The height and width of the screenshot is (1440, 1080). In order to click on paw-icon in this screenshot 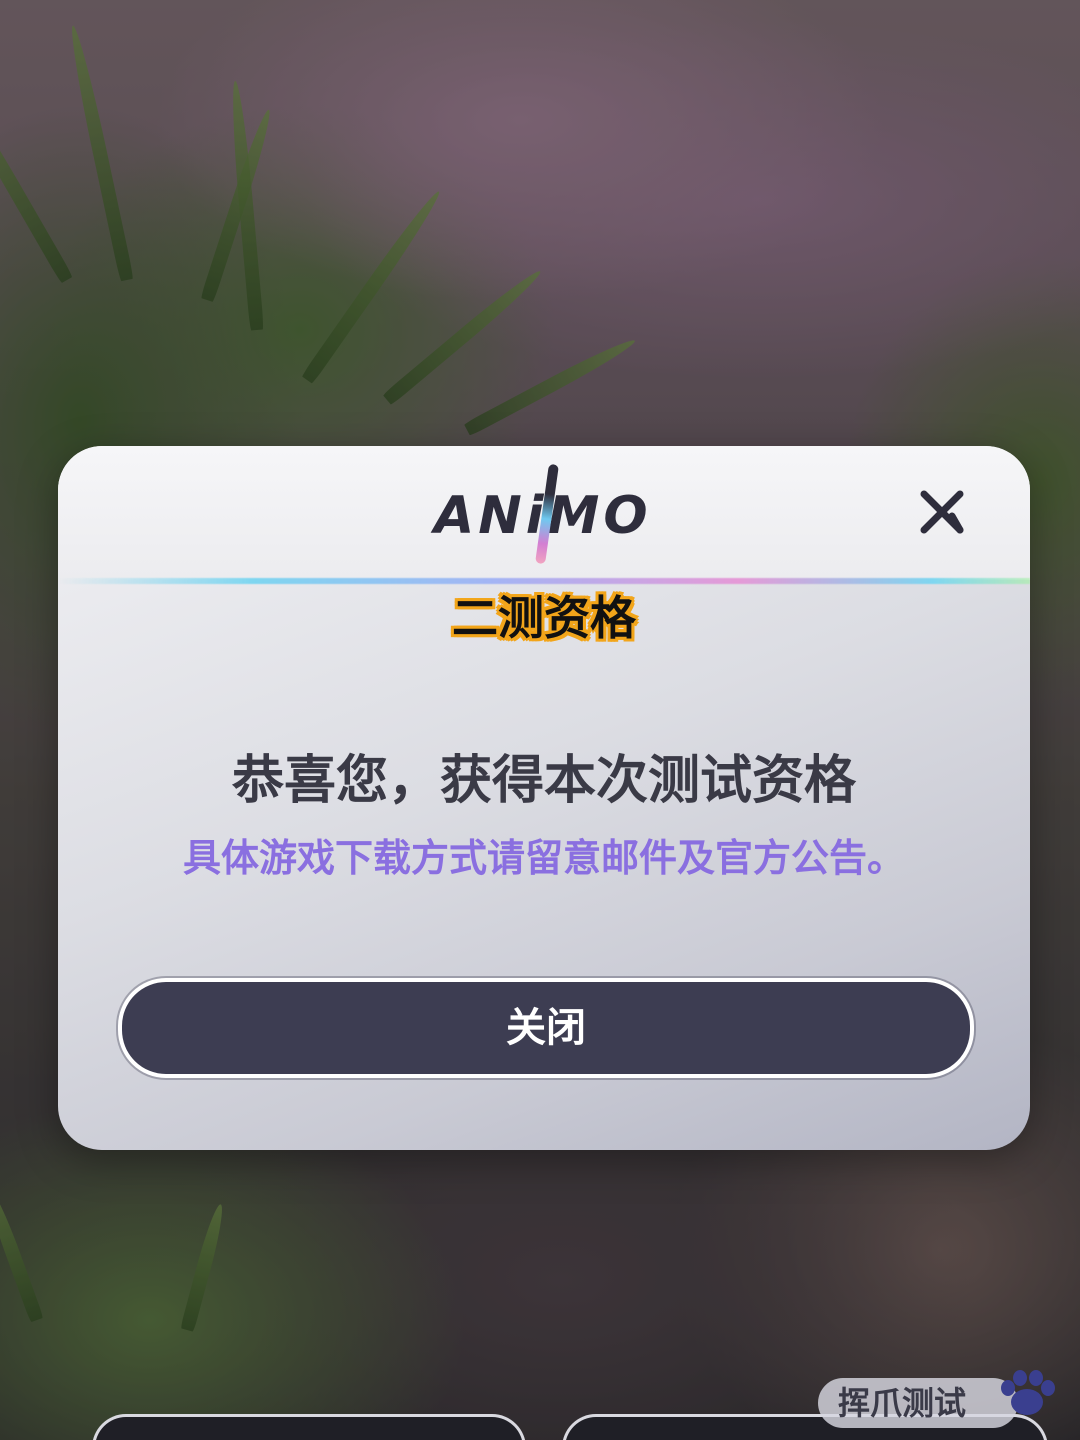, I will do `click(1028, 1392)`.